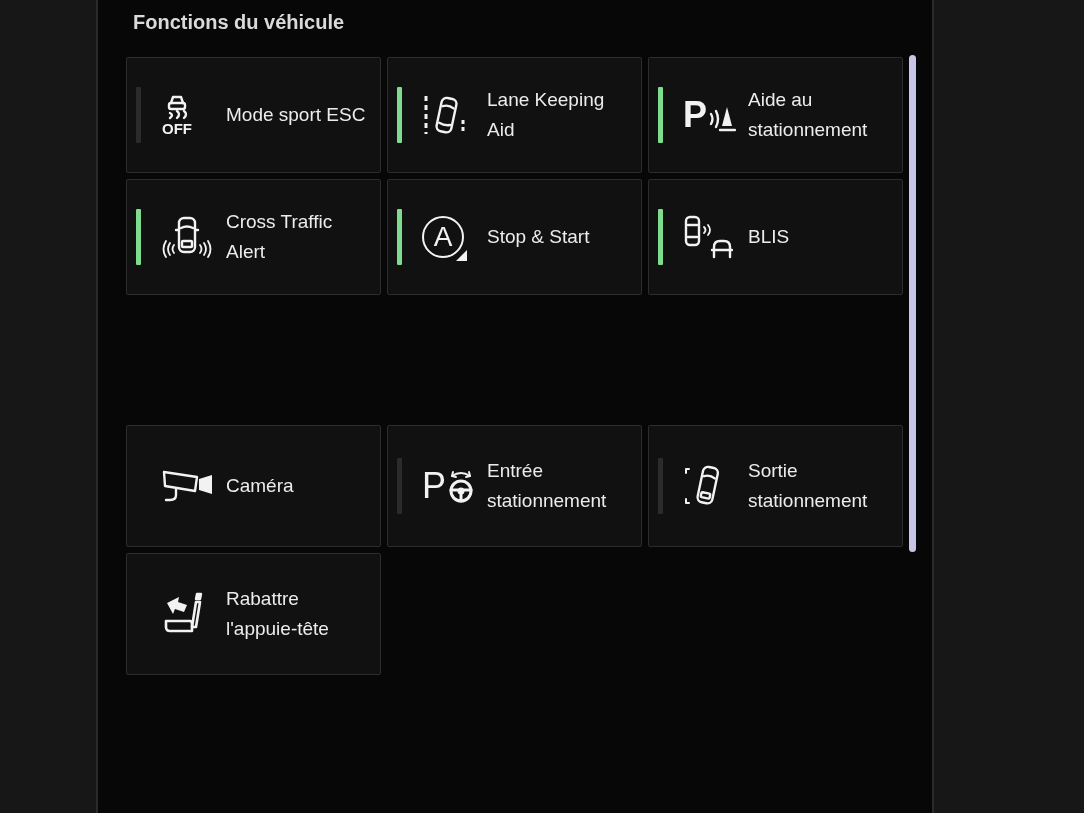 The image size is (1084, 813). What do you see at coordinates (775, 486) in the screenshot?
I see `function-tile: Sortie stationnement` at bounding box center [775, 486].